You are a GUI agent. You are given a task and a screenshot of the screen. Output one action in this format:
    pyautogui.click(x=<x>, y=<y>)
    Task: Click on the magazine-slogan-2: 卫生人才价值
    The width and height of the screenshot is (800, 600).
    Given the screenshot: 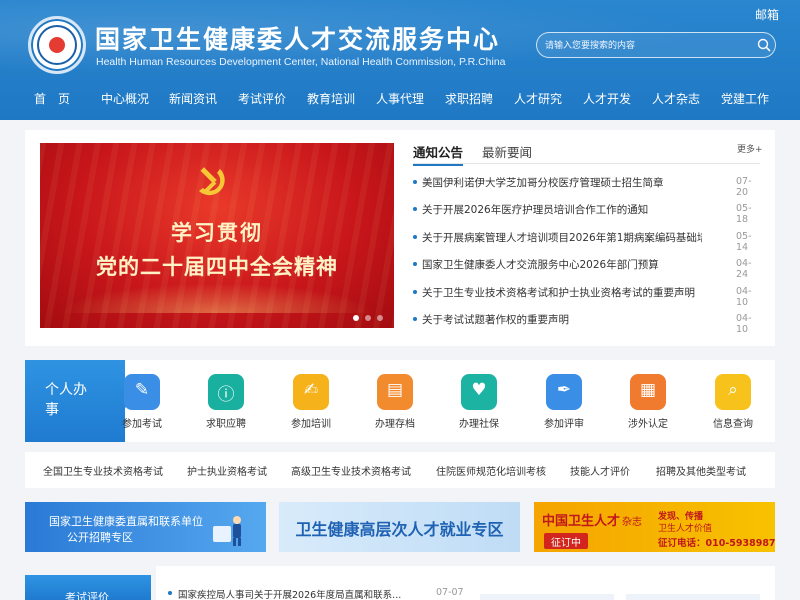 What is the action you would take?
    pyautogui.click(x=685, y=529)
    